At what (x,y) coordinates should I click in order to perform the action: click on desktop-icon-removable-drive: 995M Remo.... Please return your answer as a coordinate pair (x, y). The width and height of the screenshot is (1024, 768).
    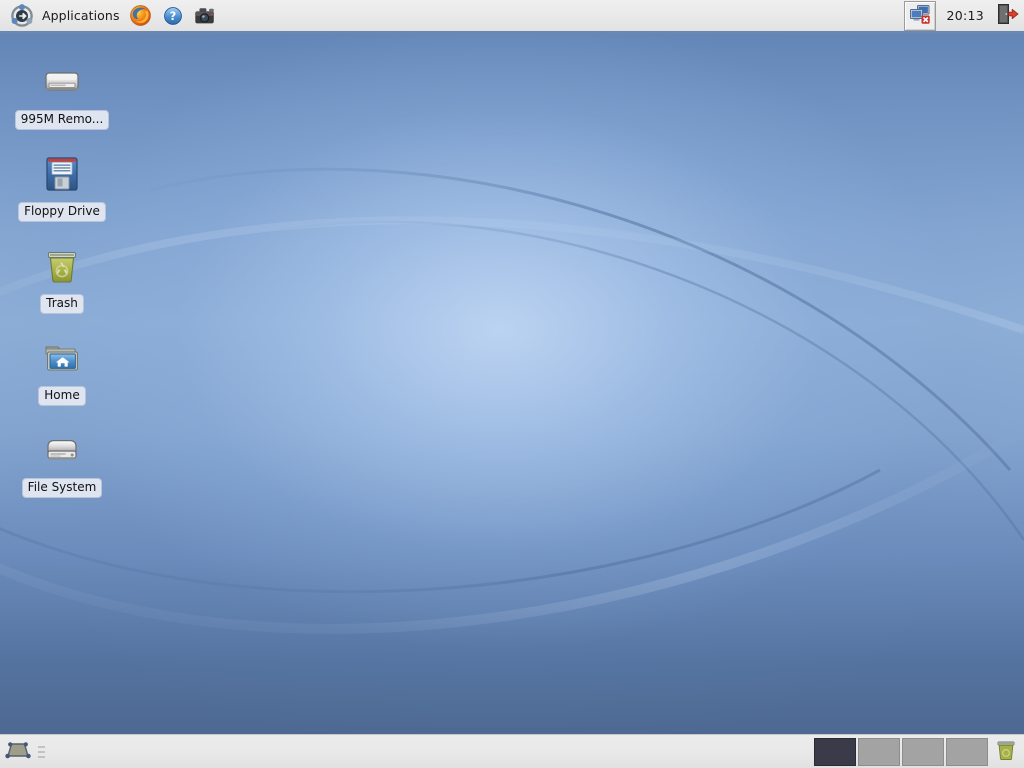
    Looking at the image, I should click on (62, 94).